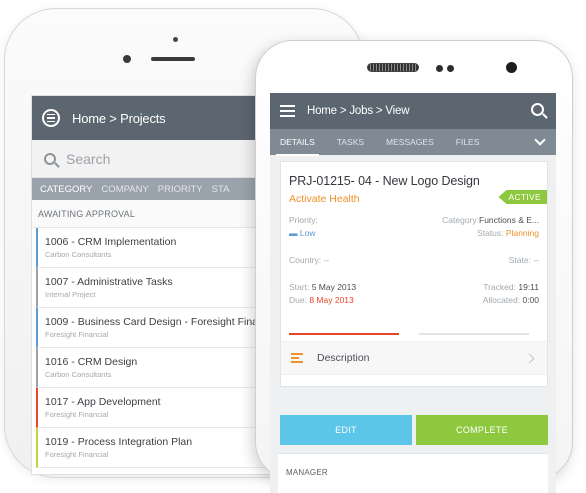 This screenshot has height=493, width=586. What do you see at coordinates (522, 233) in the screenshot?
I see `status-value: Planning` at bounding box center [522, 233].